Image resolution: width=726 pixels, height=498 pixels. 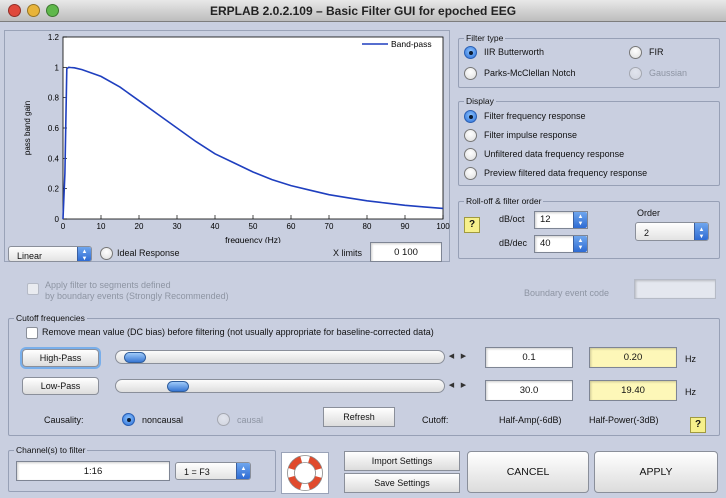 What do you see at coordinates (668, 73) in the screenshot?
I see `gaussian-label: Gaussian` at bounding box center [668, 73].